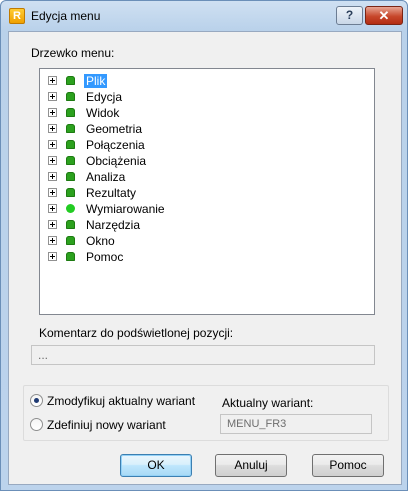 The height and width of the screenshot is (491, 408). Describe the element at coordinates (115, 145) in the screenshot. I see `tree-item-label: Połączenia` at that location.